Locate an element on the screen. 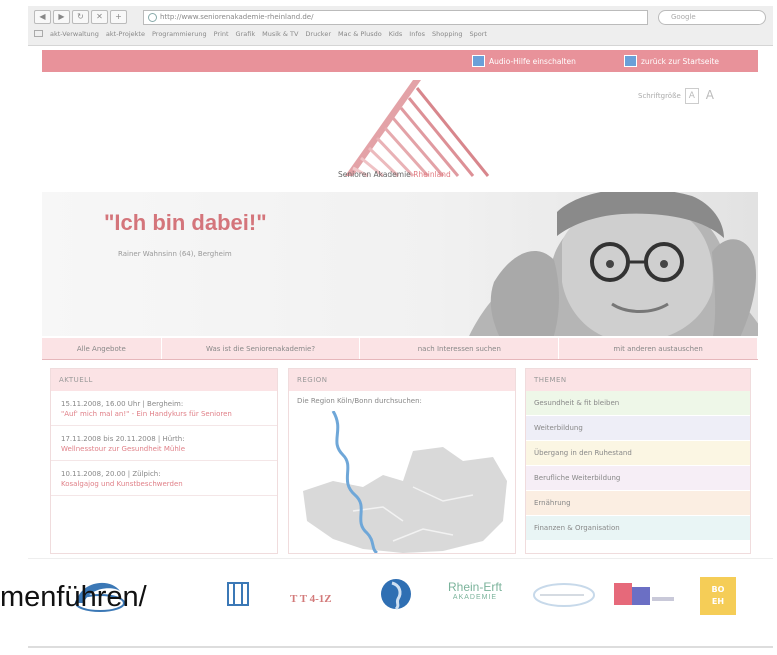  theme-item: Übergang in den Ruhestand is located at coordinates (638, 453).